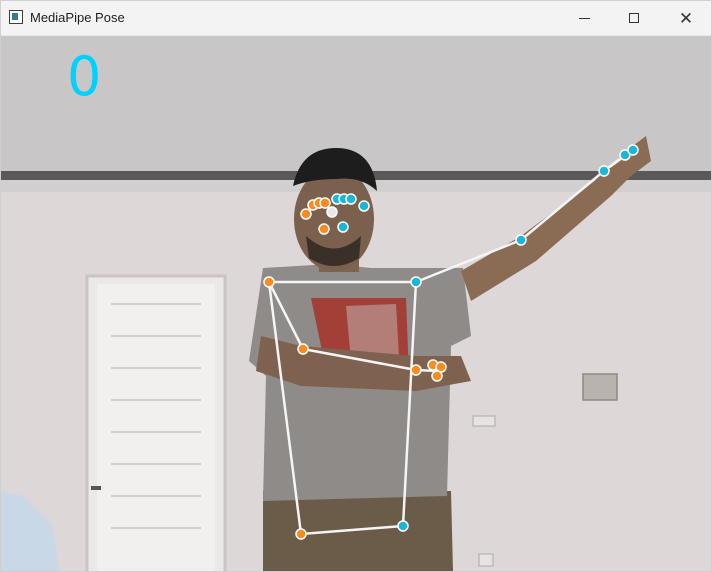 The height and width of the screenshot is (572, 712). Describe the element at coordinates (600, 387) in the screenshot. I see `wall-outlet` at that location.